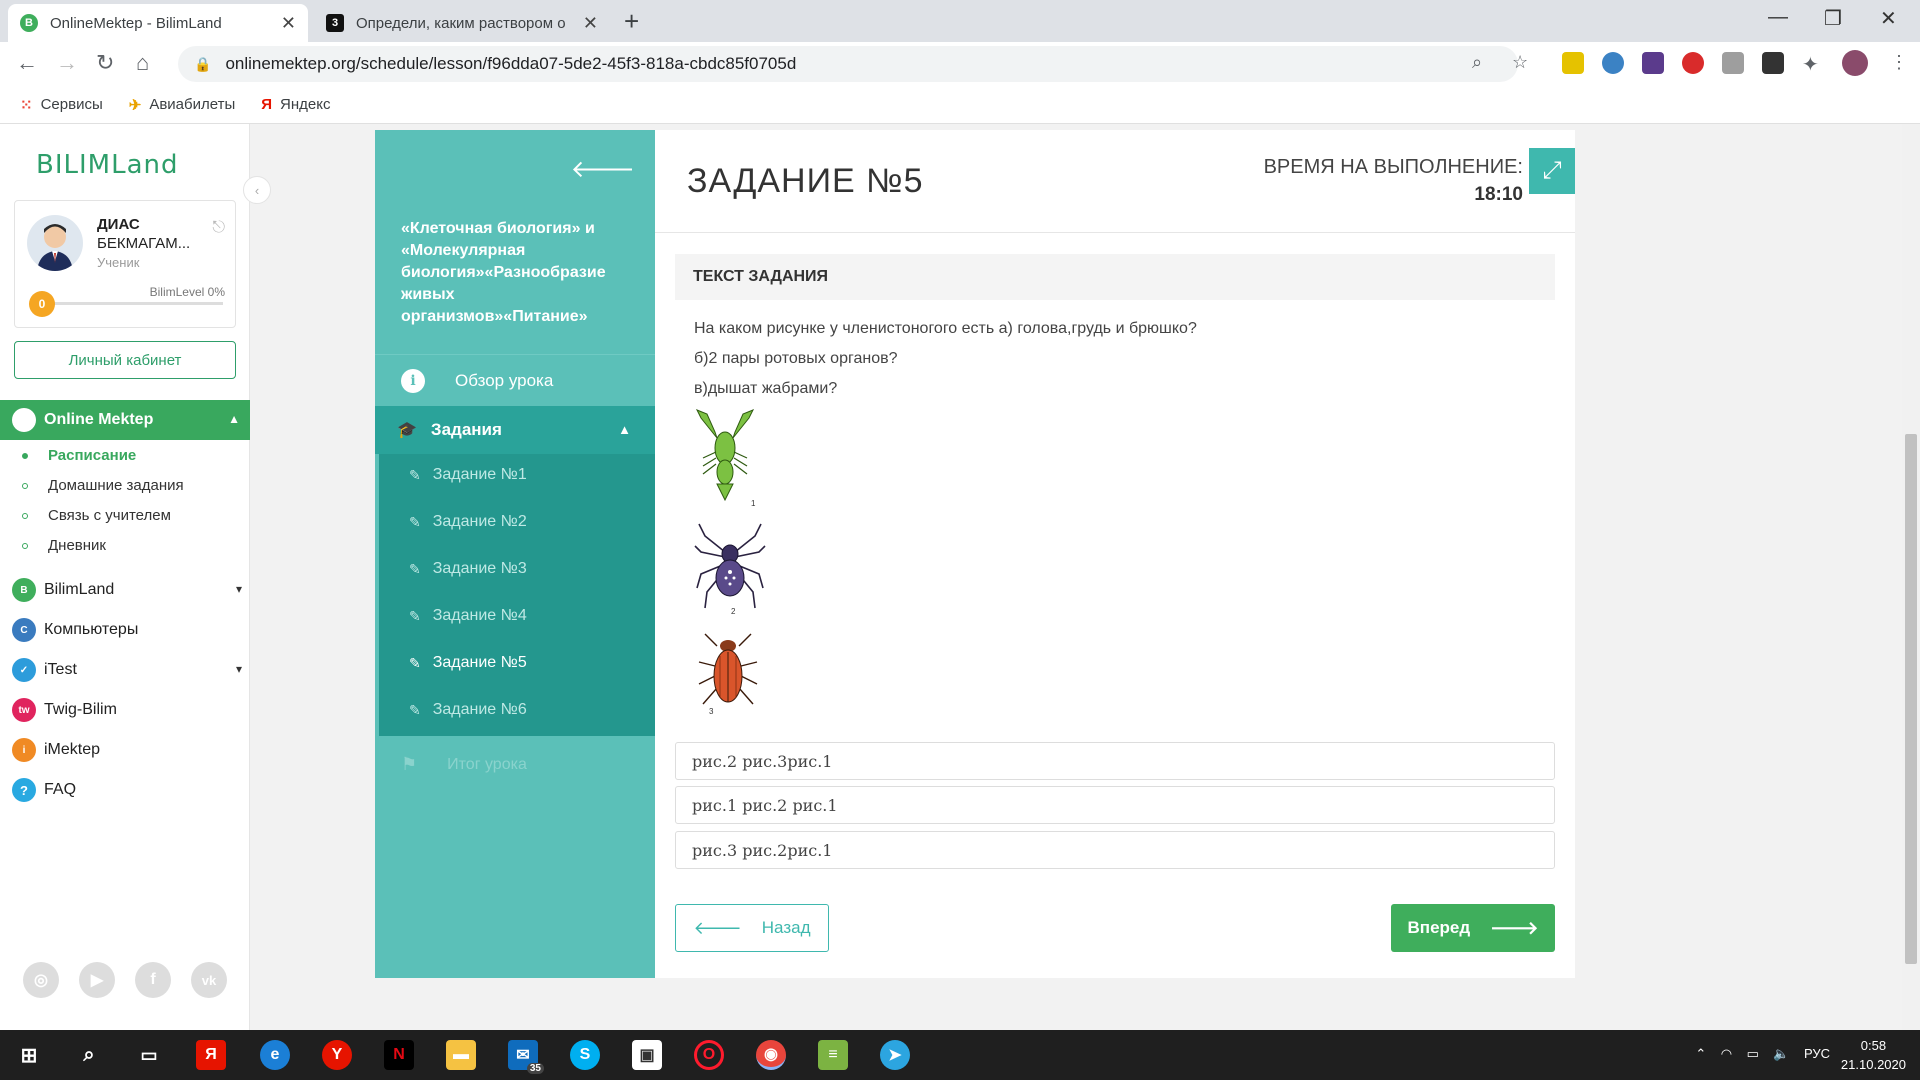 The image size is (1920, 1080). Describe the element at coordinates (752, 928) in the screenshot. I see `back-button: 🡐 Назад` at that location.